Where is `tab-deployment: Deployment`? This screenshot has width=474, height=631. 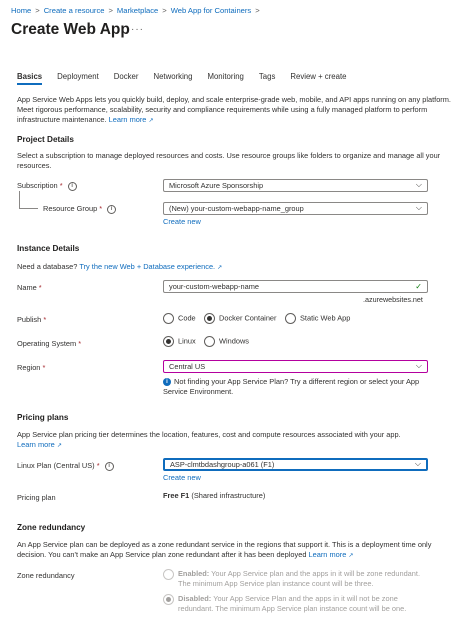
tab-deployment: Deployment is located at coordinates (78, 78).